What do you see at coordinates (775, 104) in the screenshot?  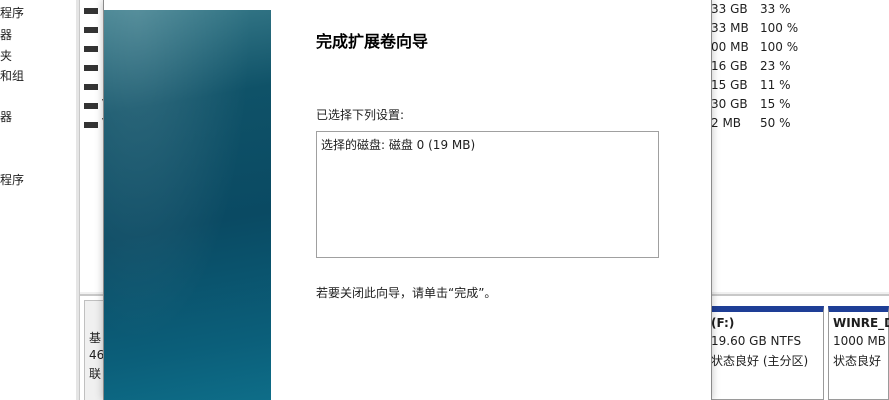 I see `volume-free-percent: 15 %` at bounding box center [775, 104].